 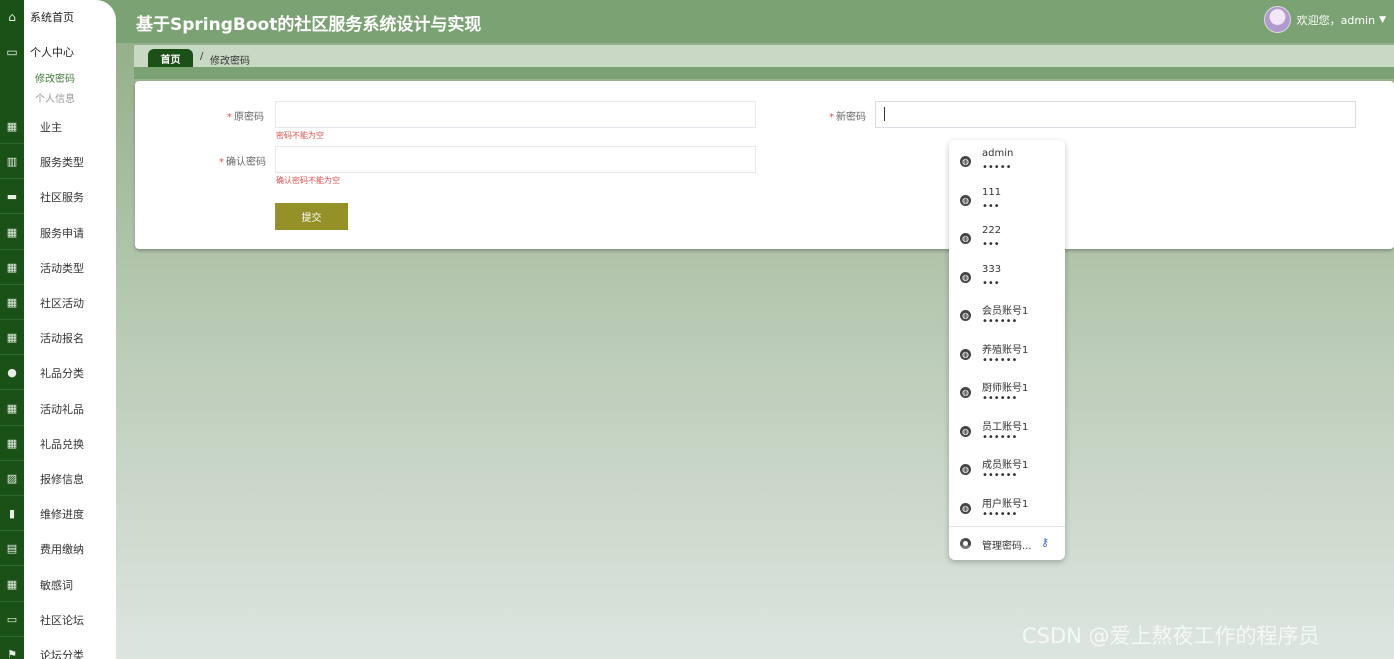 What do you see at coordinates (697, 21) in the screenshot?
I see `top-header: 基于SpringBoot的社区服务系统设计与实现 欢迎您，admin ▼` at bounding box center [697, 21].